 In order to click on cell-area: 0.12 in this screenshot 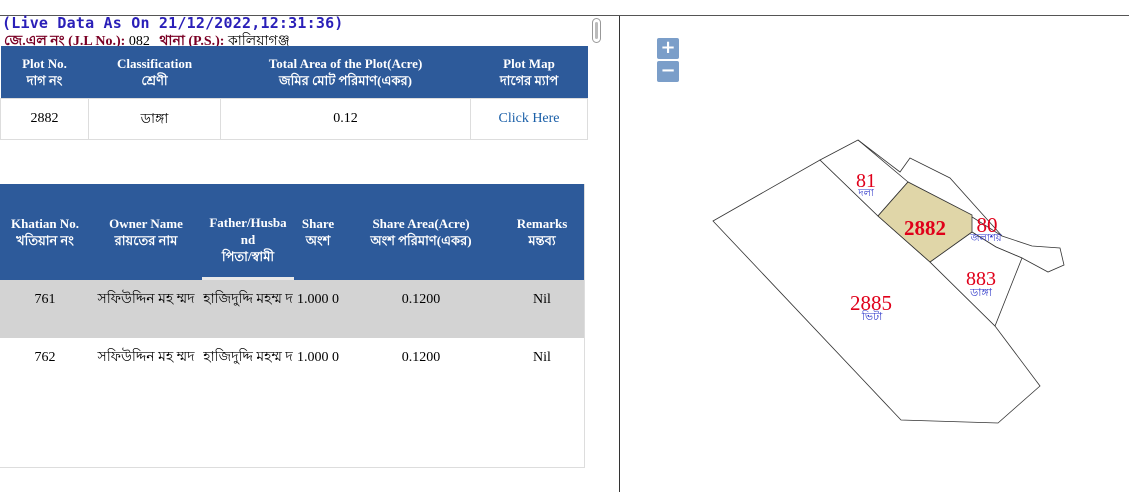, I will do `click(345, 119)`.